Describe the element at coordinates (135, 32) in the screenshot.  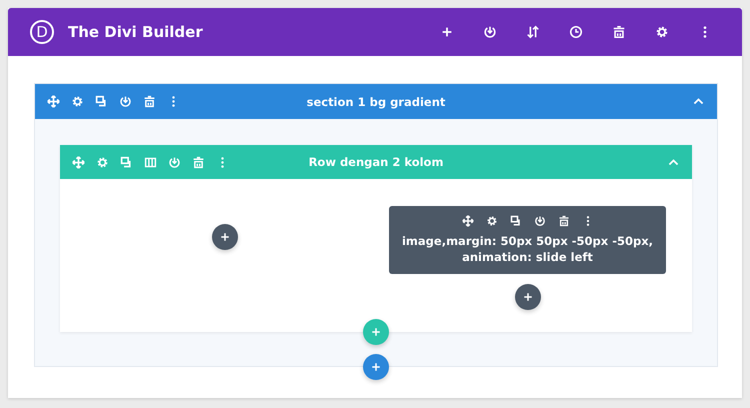
I see `builder-title: The Divi Builder` at that location.